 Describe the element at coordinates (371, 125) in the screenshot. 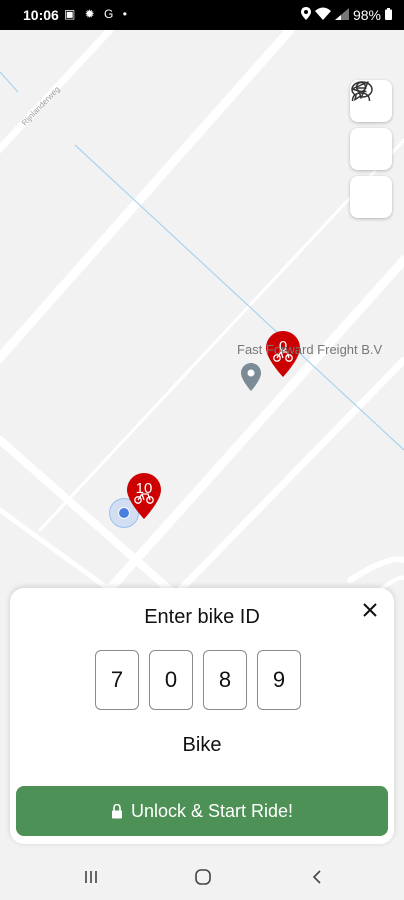

I see `chat-button` at that location.